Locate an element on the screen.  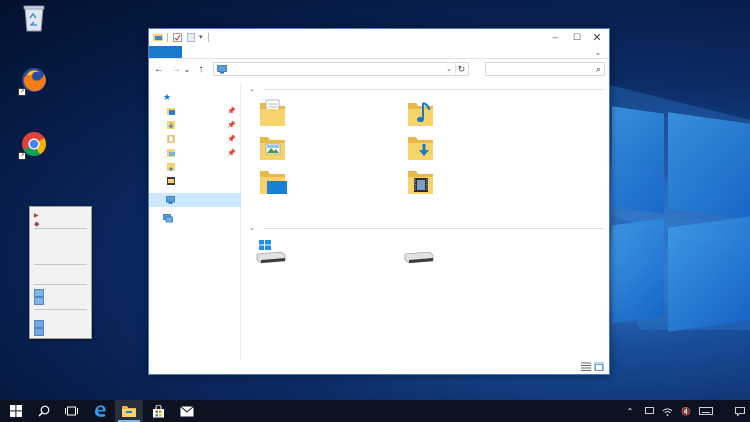
taskbar-search-button is located at coordinates (44, 411).